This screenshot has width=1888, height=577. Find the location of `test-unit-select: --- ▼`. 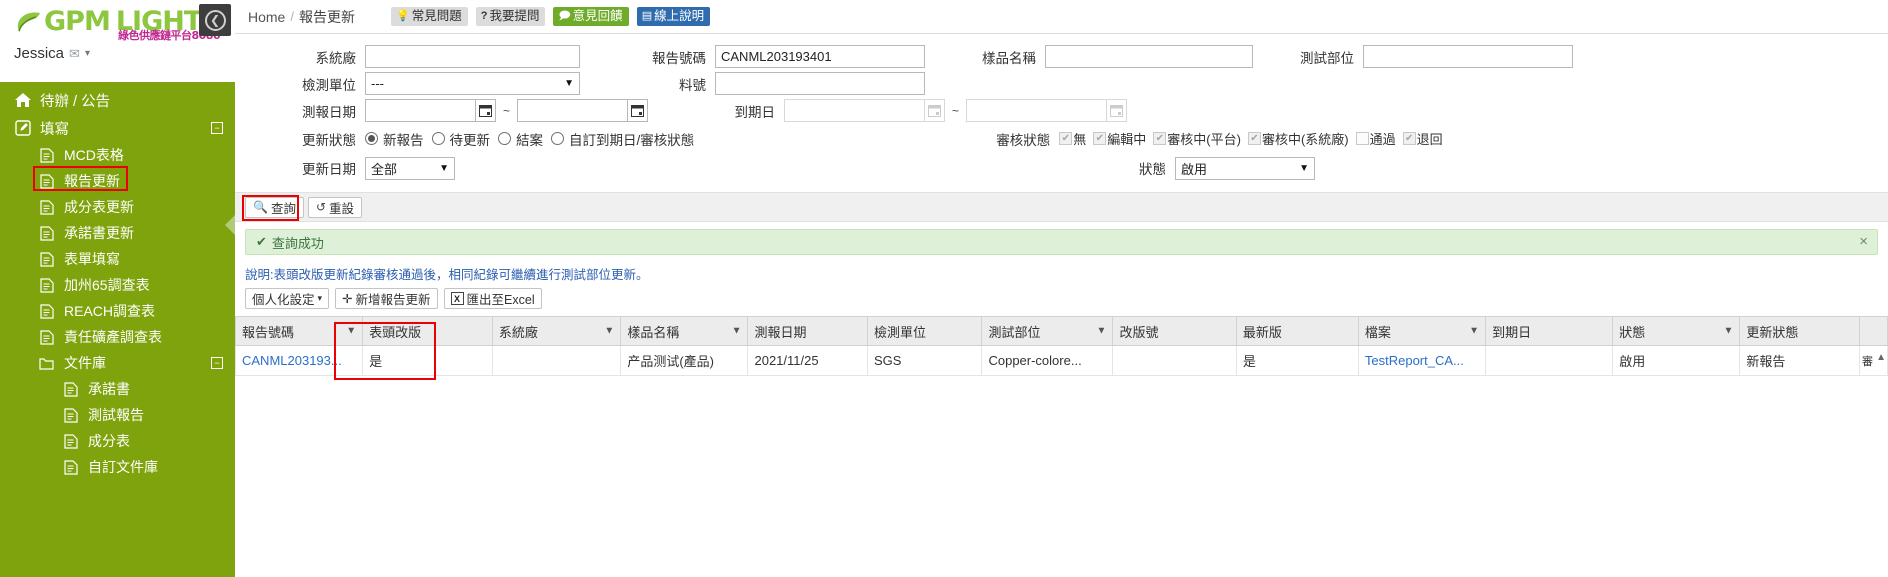

test-unit-select: --- ▼ is located at coordinates (472, 83).